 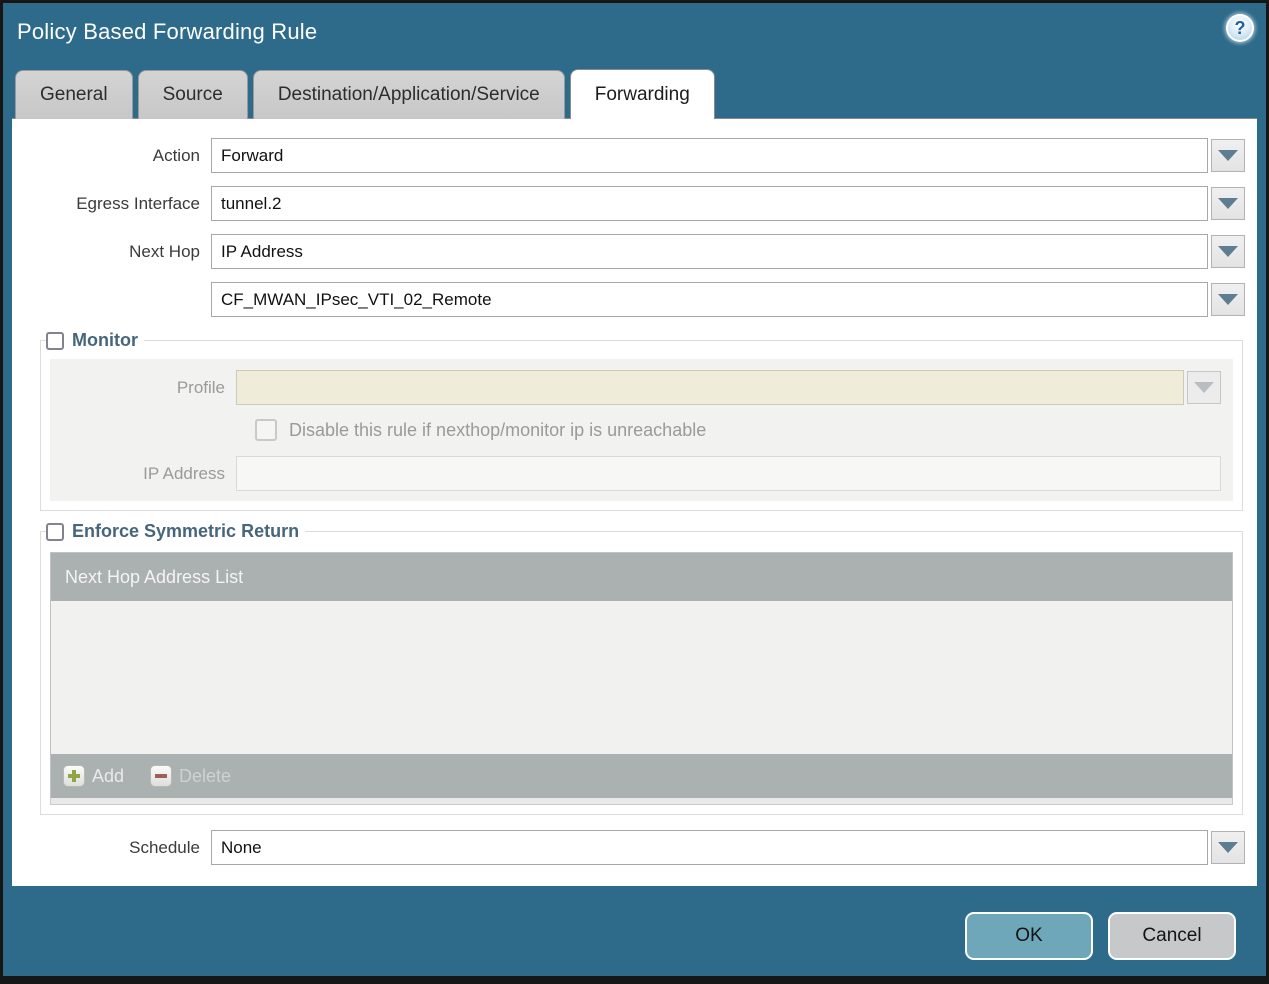 I want to click on next-hop-row: Next Hop IP Address, so click(x=628, y=251).